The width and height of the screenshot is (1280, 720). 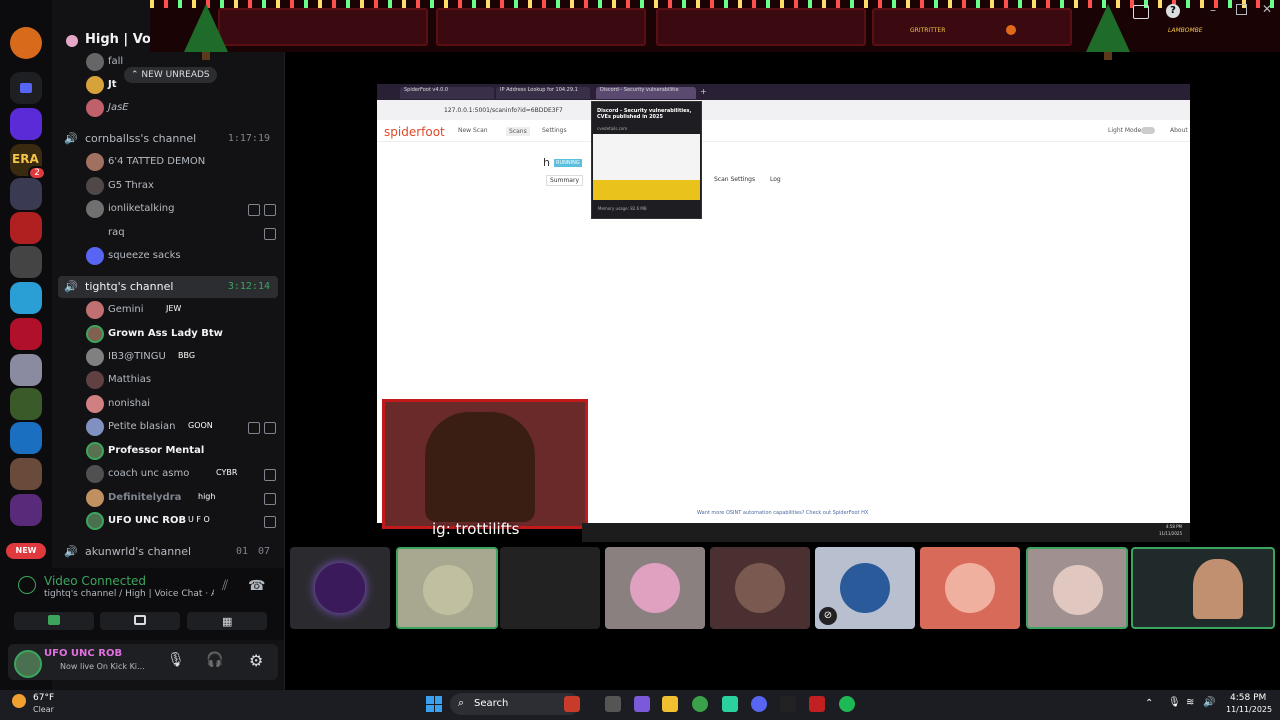 I want to click on voice-user: Definitelydra high, so click(x=181, y=498).